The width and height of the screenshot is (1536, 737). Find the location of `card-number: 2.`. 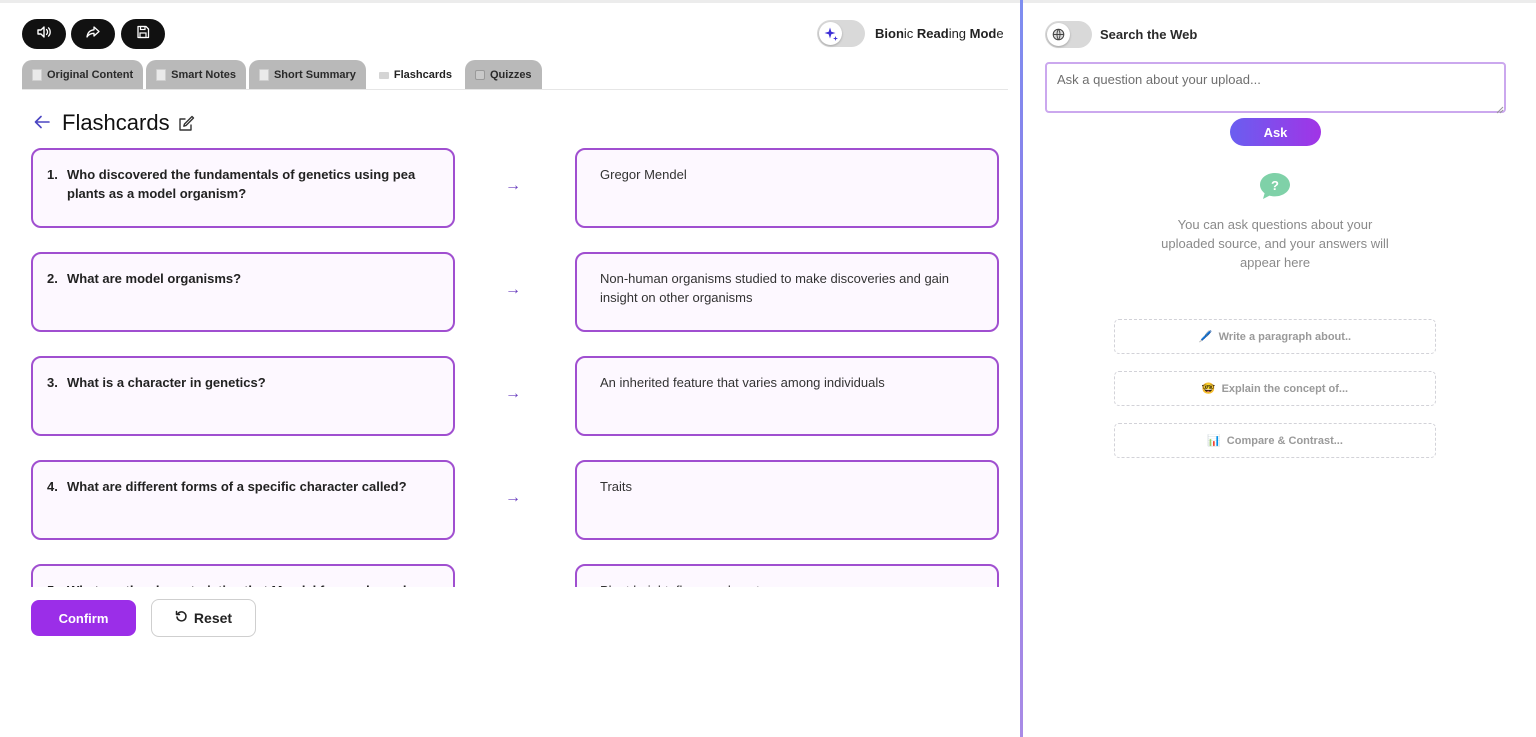

card-number: 2. is located at coordinates (52, 278).